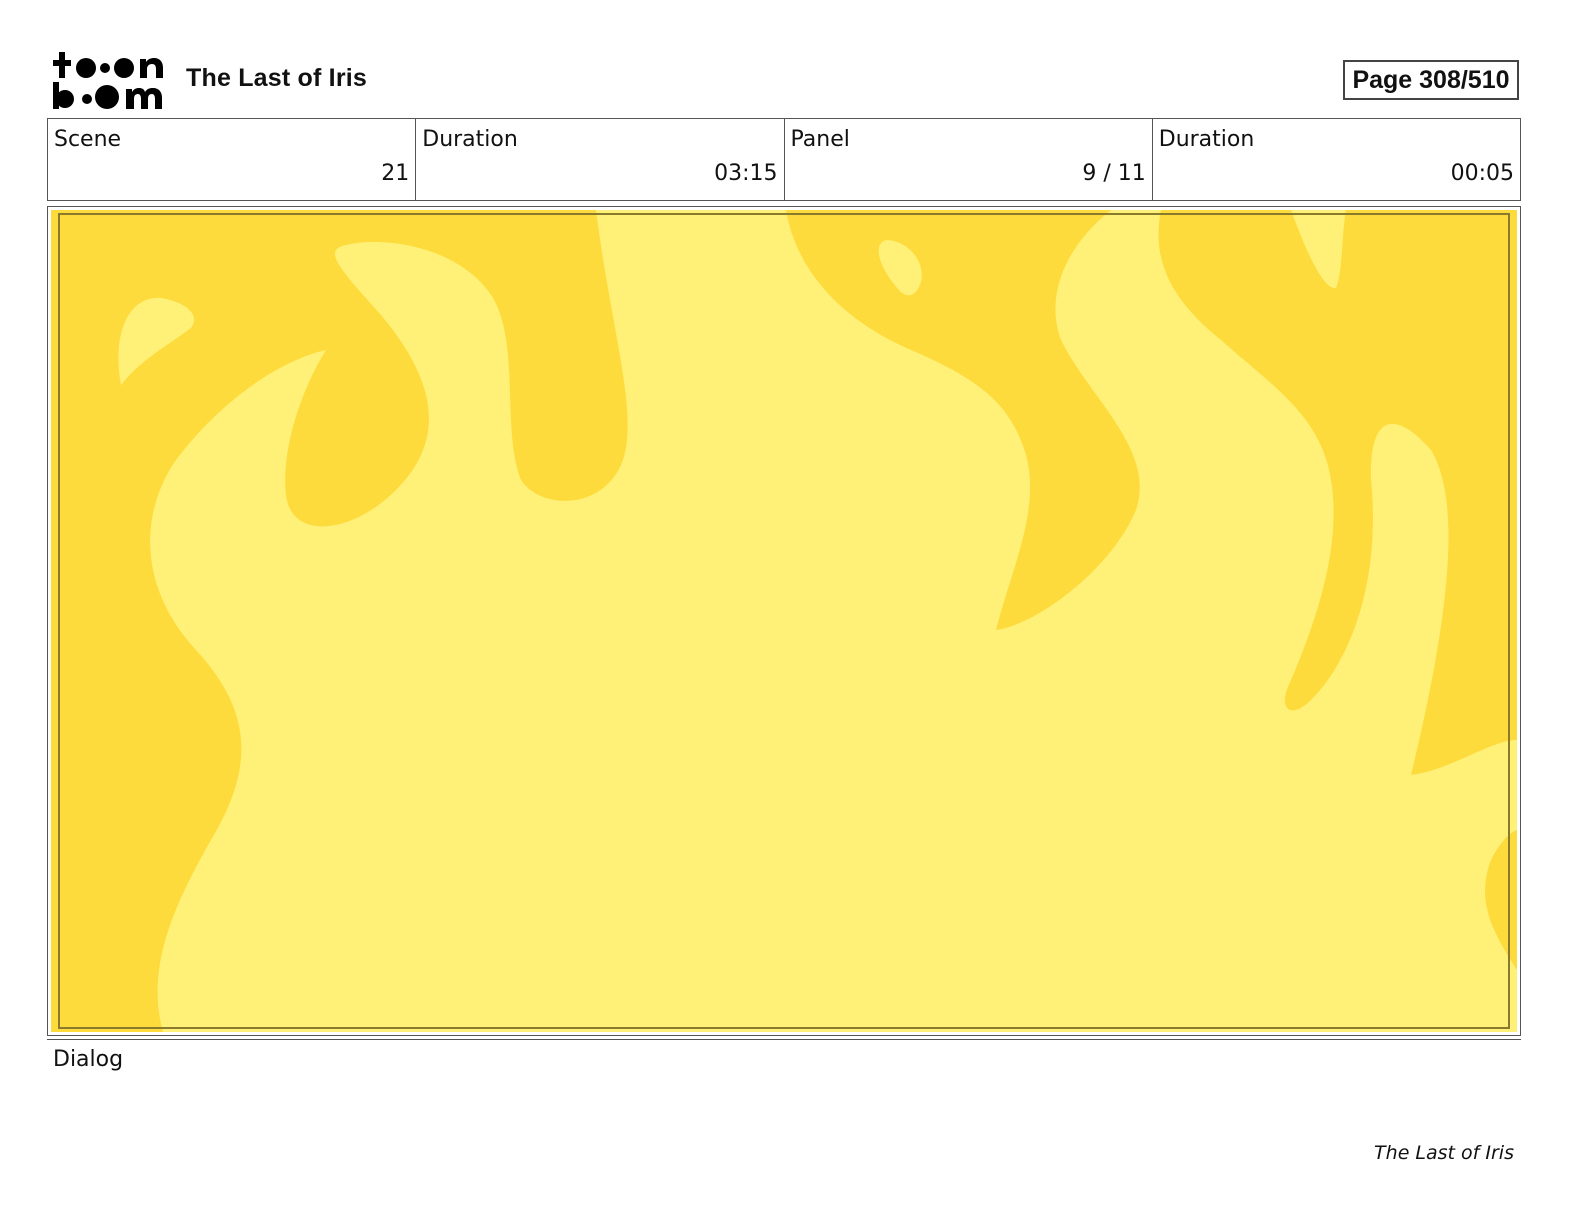 The image size is (1584, 1224). I want to click on scene-label: Scene, so click(88, 139).